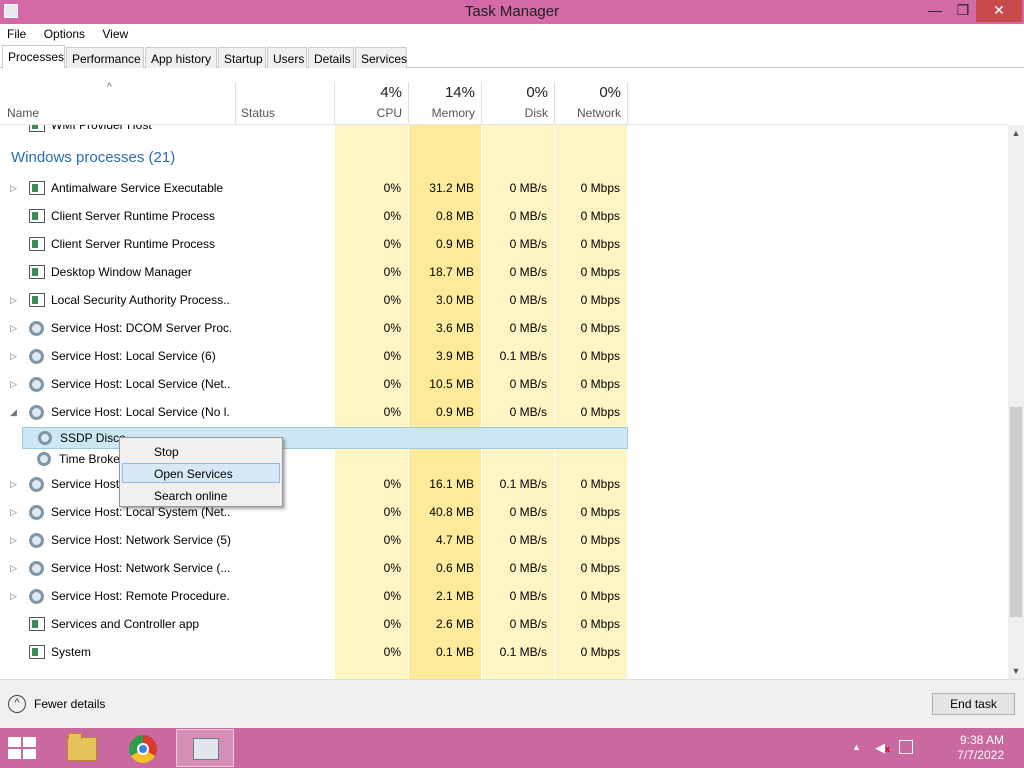 The image size is (1024, 768). Describe the element at coordinates (23, 113) in the screenshot. I see `column-name-label: Name` at that location.